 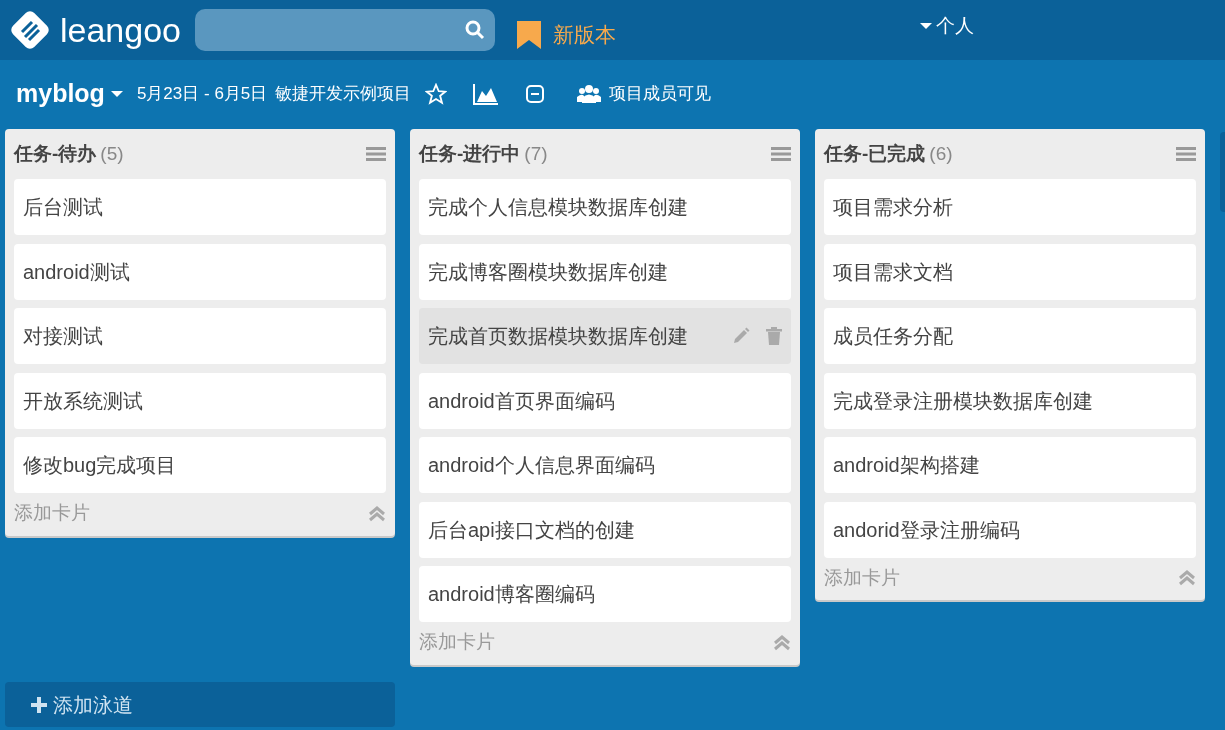 I want to click on task-card: andorid登录注册编码, so click(x=1010, y=529).